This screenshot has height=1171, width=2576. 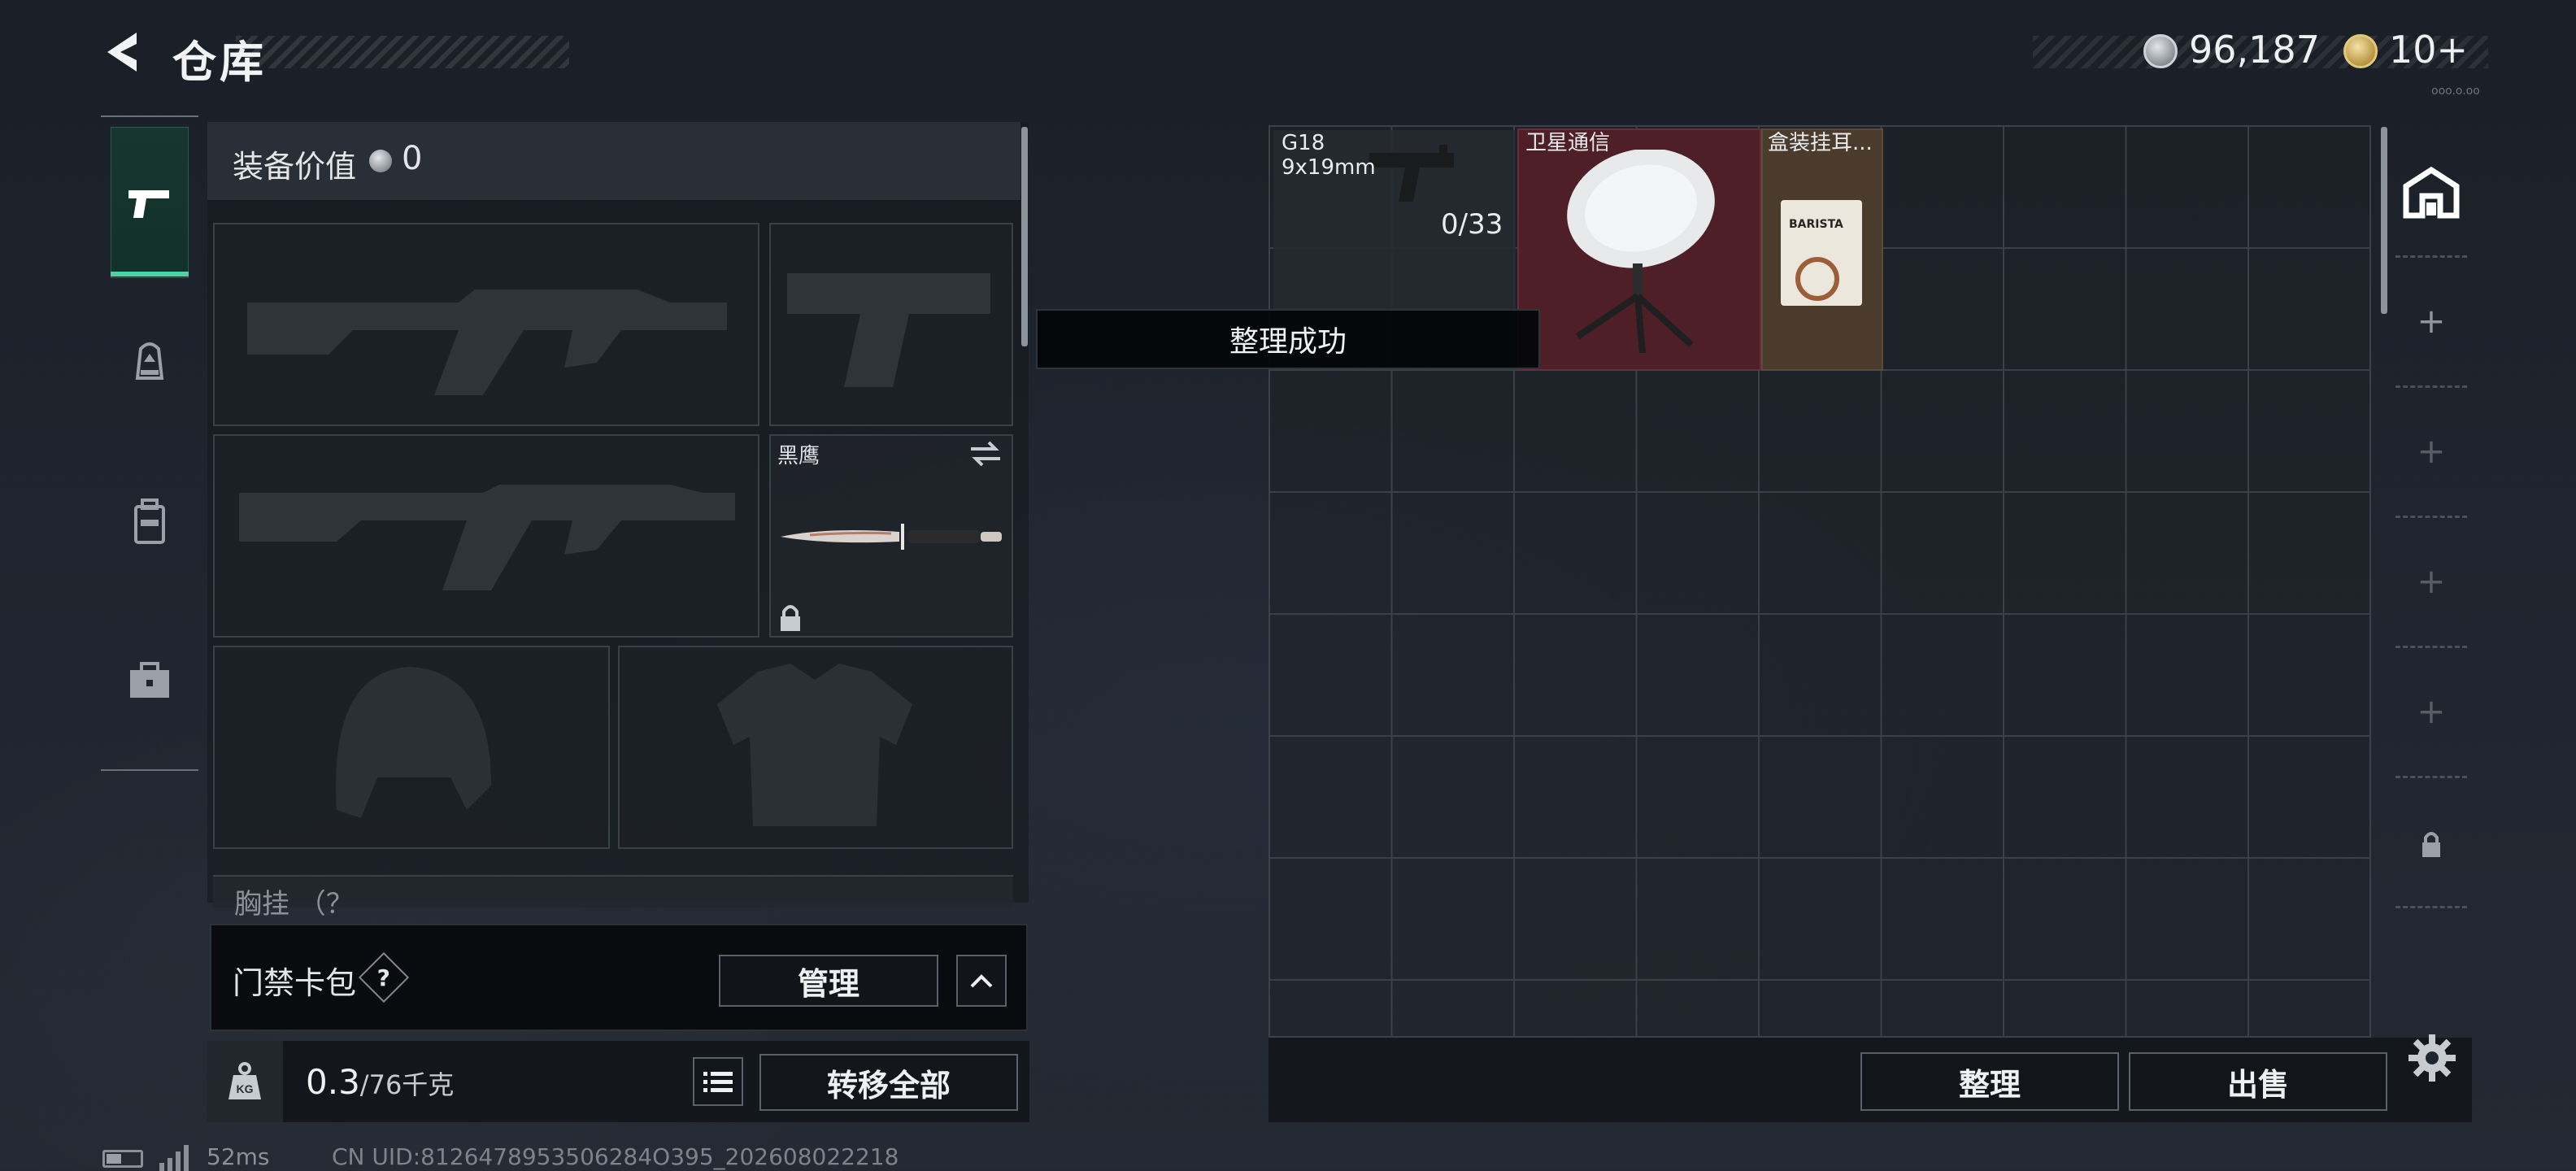 I want to click on armor-slot, so click(x=816, y=748).